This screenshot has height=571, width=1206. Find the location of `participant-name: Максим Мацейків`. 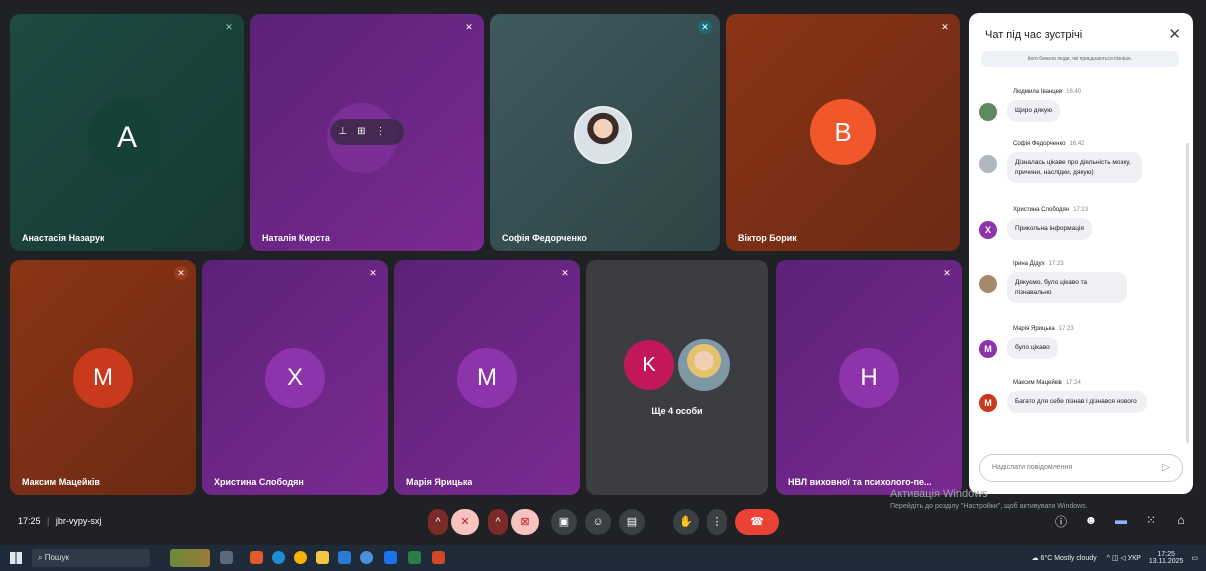

participant-name: Максим Мацейків is located at coordinates (61, 482).